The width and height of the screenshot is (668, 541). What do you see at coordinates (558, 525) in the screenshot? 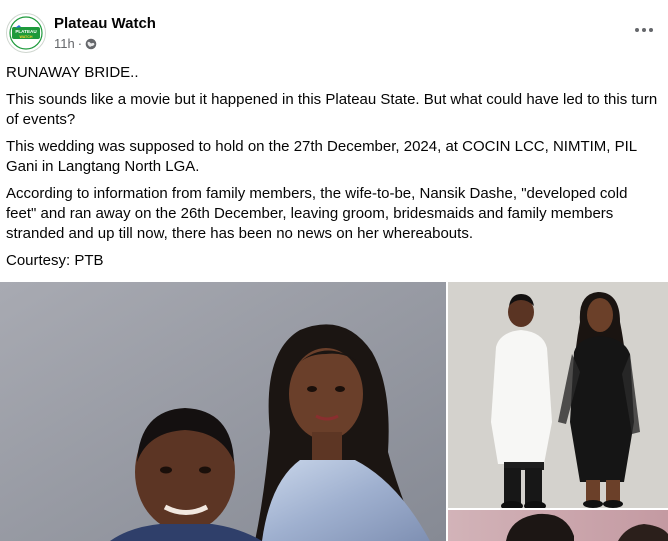
I see `photo-couple-third` at bounding box center [558, 525].